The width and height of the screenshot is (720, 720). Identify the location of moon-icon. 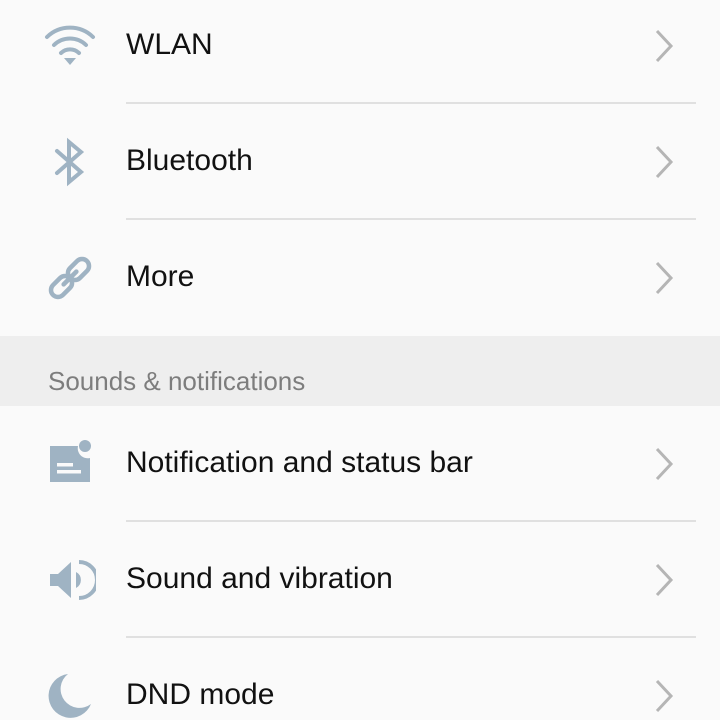
(70, 695).